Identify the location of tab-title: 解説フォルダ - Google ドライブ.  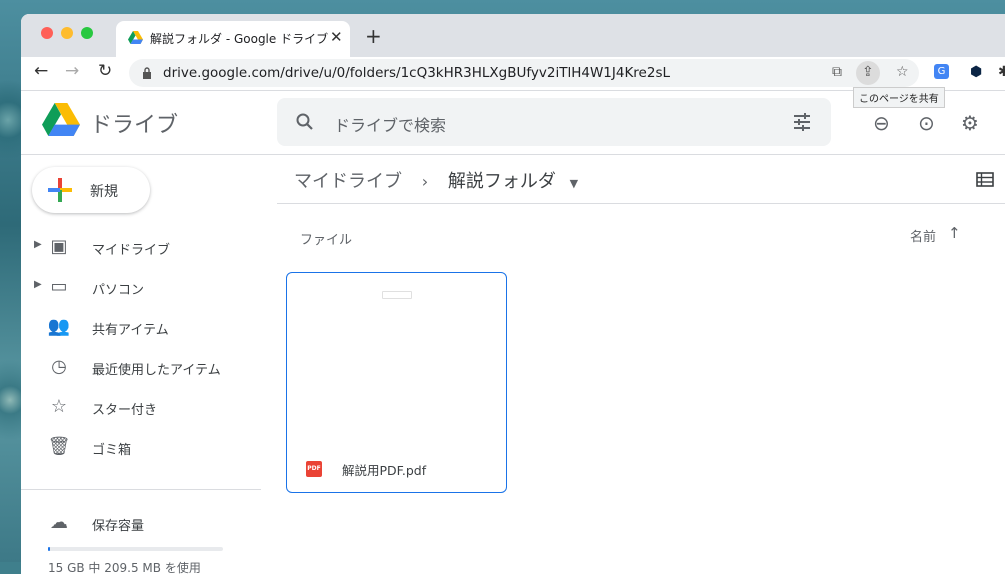
(239, 39).